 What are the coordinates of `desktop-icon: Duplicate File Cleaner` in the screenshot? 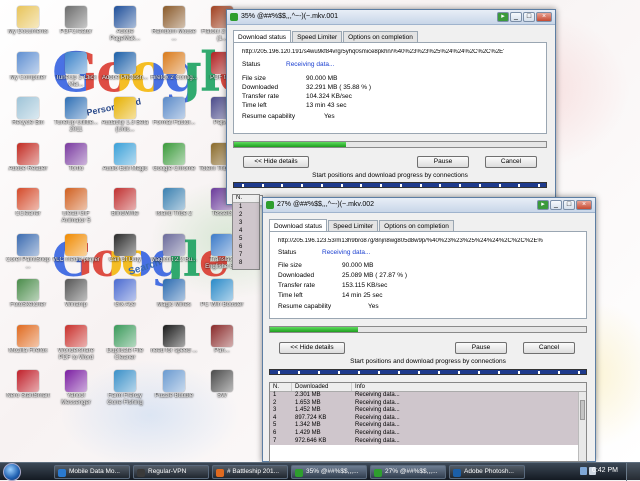 It's located at (125, 346).